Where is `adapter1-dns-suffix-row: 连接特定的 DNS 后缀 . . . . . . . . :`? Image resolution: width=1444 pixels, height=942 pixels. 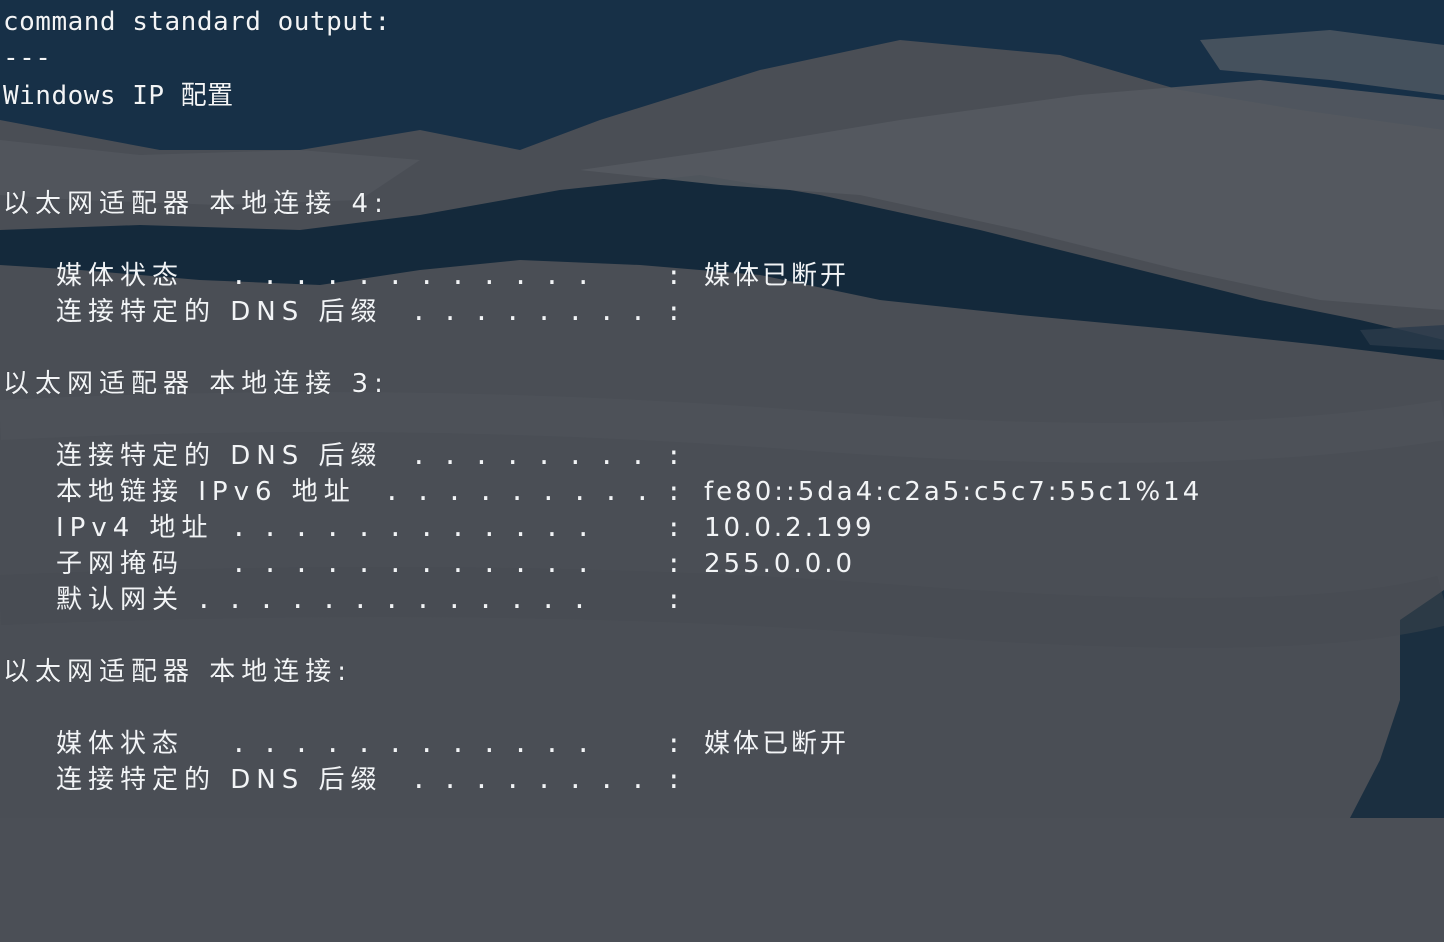 adapter1-dns-suffix-row: 连接特定的 DNS 后缀 . . . . . . . . : is located at coordinates (369, 780).